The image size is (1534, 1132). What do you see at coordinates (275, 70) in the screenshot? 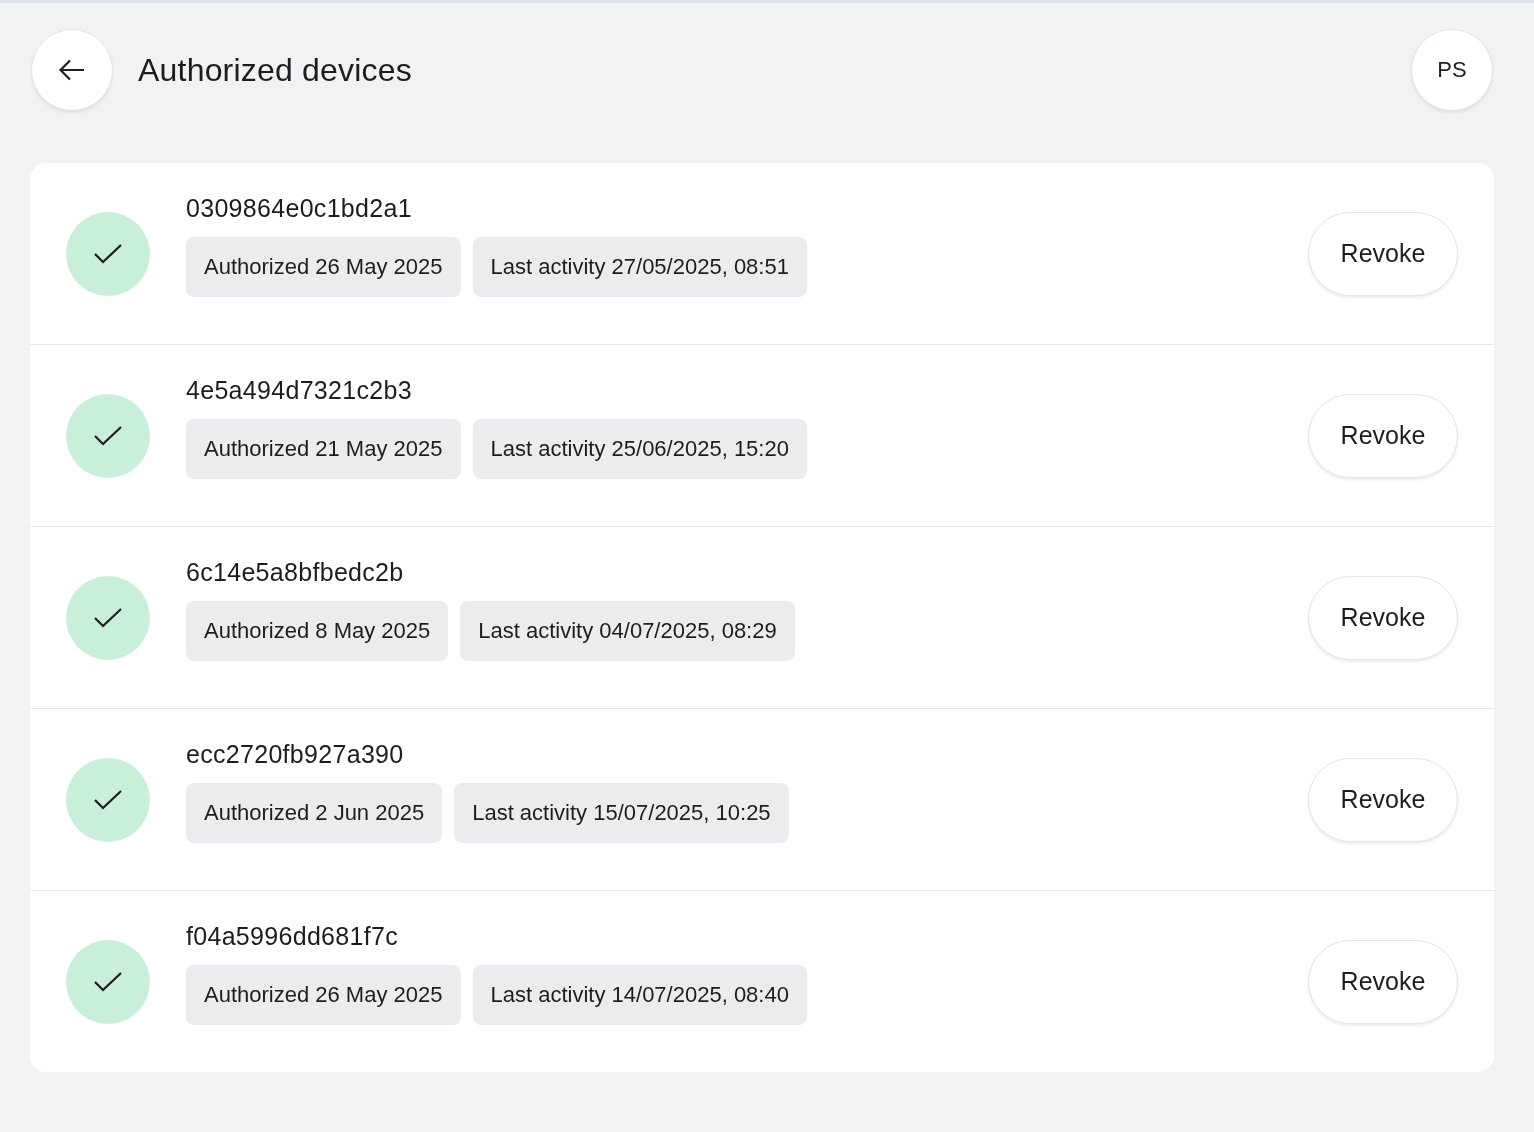
I see `page-title: Authorized devices` at bounding box center [275, 70].